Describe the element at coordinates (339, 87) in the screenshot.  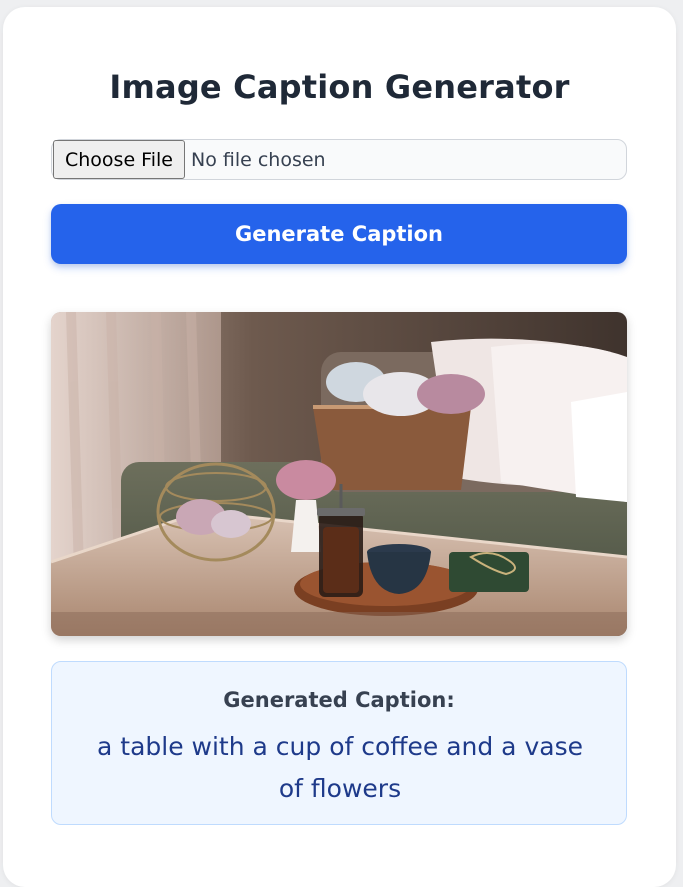
I see `page-title: Image Caption Generator` at that location.